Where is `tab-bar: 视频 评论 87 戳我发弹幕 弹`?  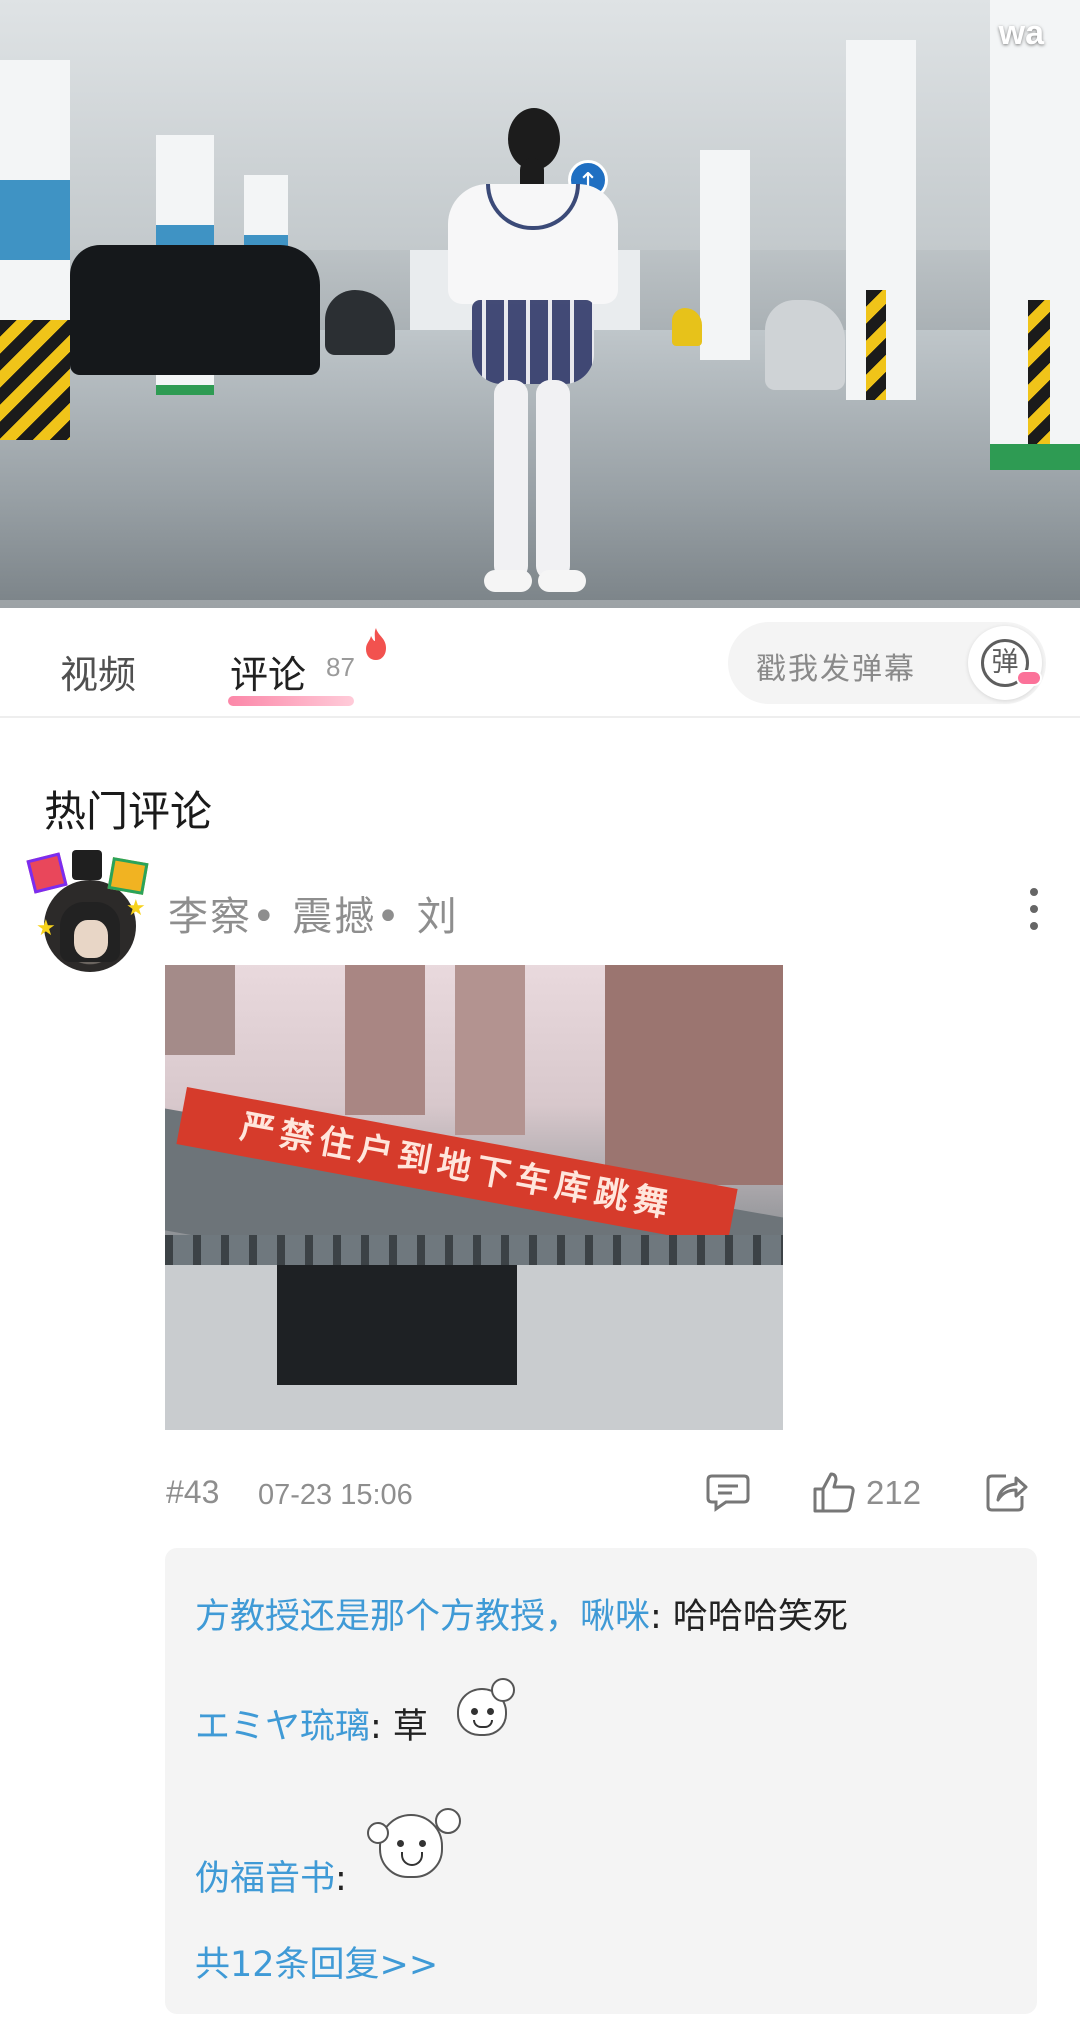
tab-bar: 视频 评论 87 戳我发弹幕 弹 is located at coordinates (540, 663).